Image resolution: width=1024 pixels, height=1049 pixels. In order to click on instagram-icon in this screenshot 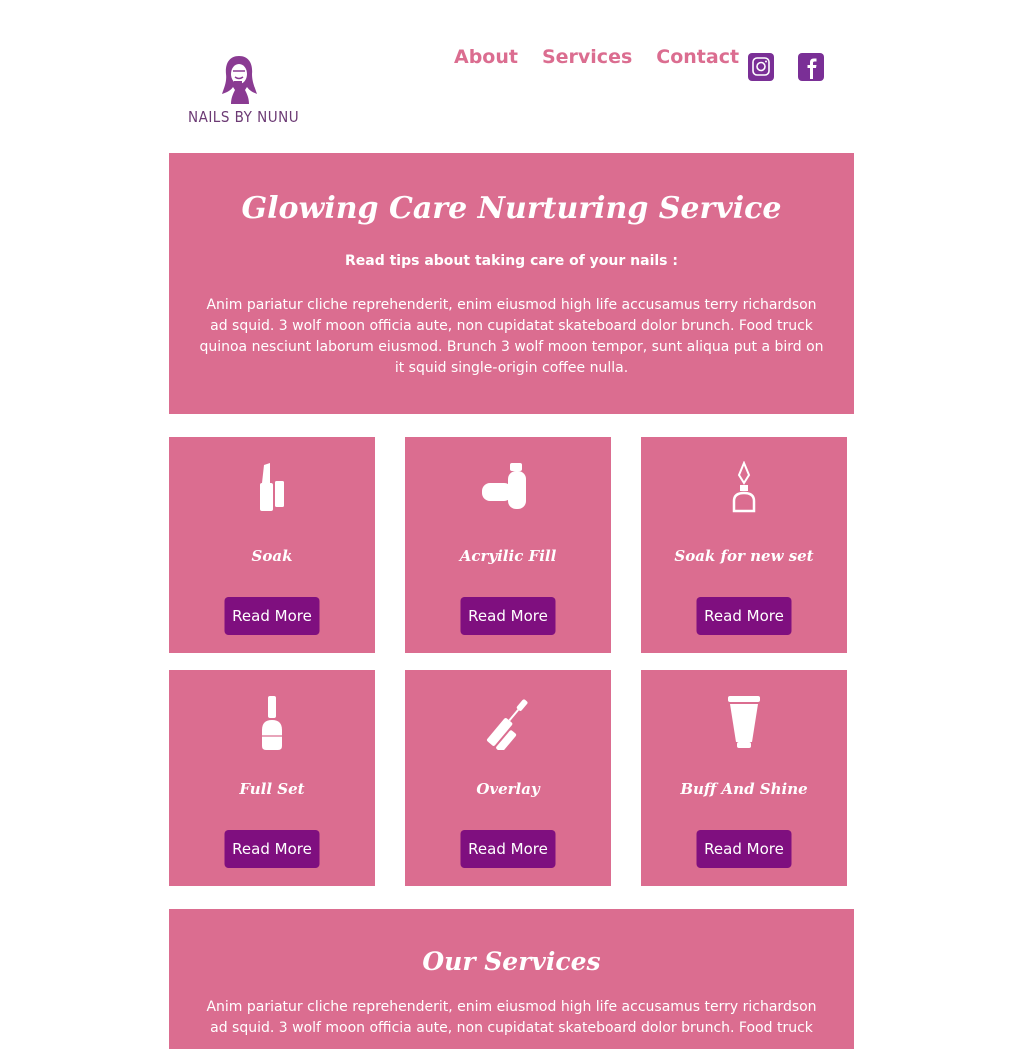, I will do `click(761, 67)`.